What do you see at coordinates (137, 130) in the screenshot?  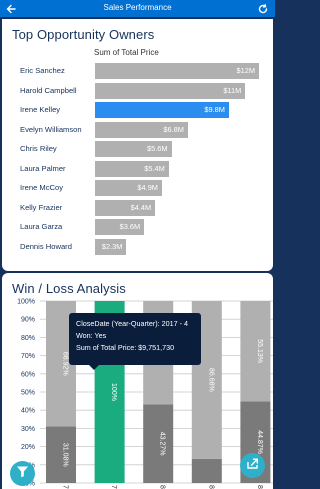 I see `owner-row: Evelyn Williamson $6.8M` at bounding box center [137, 130].